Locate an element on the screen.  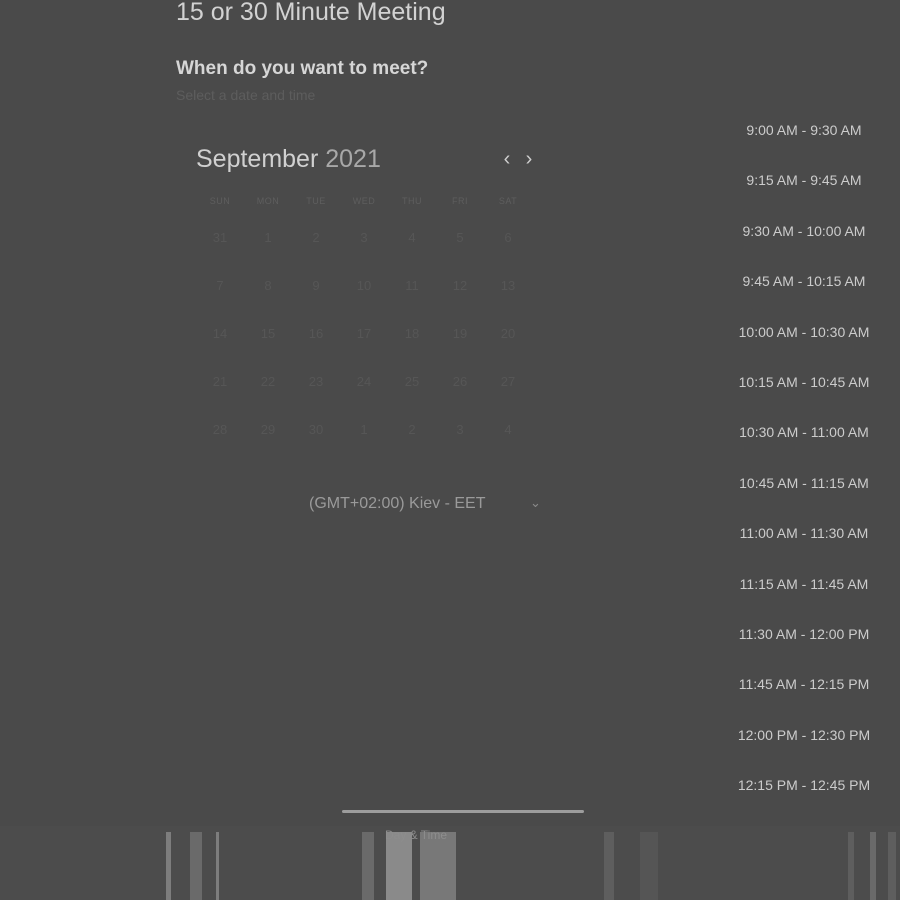
time-slot-button: 11:00 AM - 11:30 AM is located at coordinates (804, 533).